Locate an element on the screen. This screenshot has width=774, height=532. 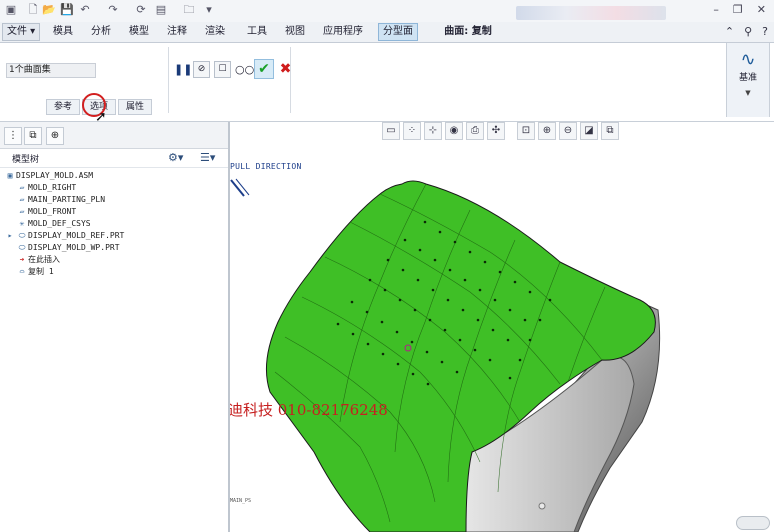
datum-group: ∿ 基准 ▼ is located at coordinates (748, 80).